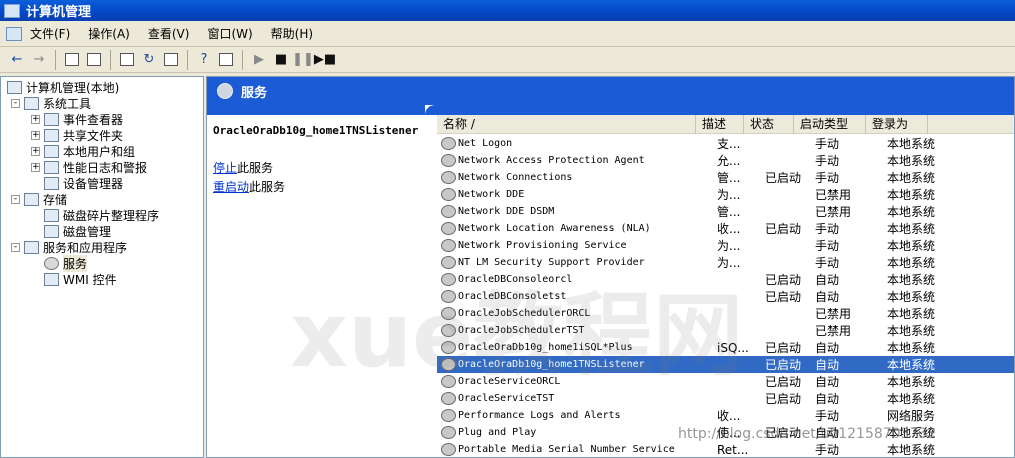 The width and height of the screenshot is (1015, 458). What do you see at coordinates (63, 87) in the screenshot?
I see `tree-root: 计算机管理(本地)` at bounding box center [63, 87].